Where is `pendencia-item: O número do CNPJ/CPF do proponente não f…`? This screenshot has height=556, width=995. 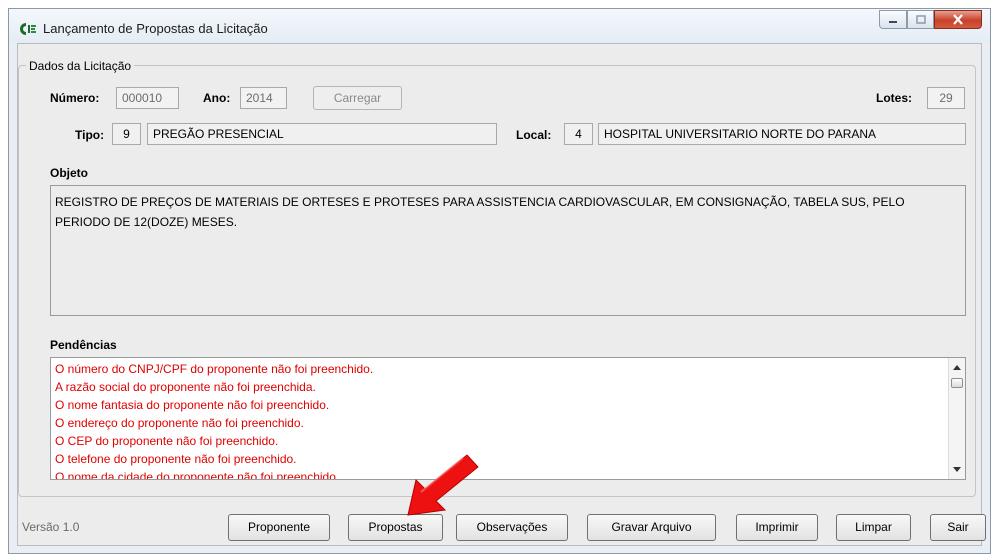 pendencia-item: O número do CNPJ/CPF do proponente não f… is located at coordinates (214, 369).